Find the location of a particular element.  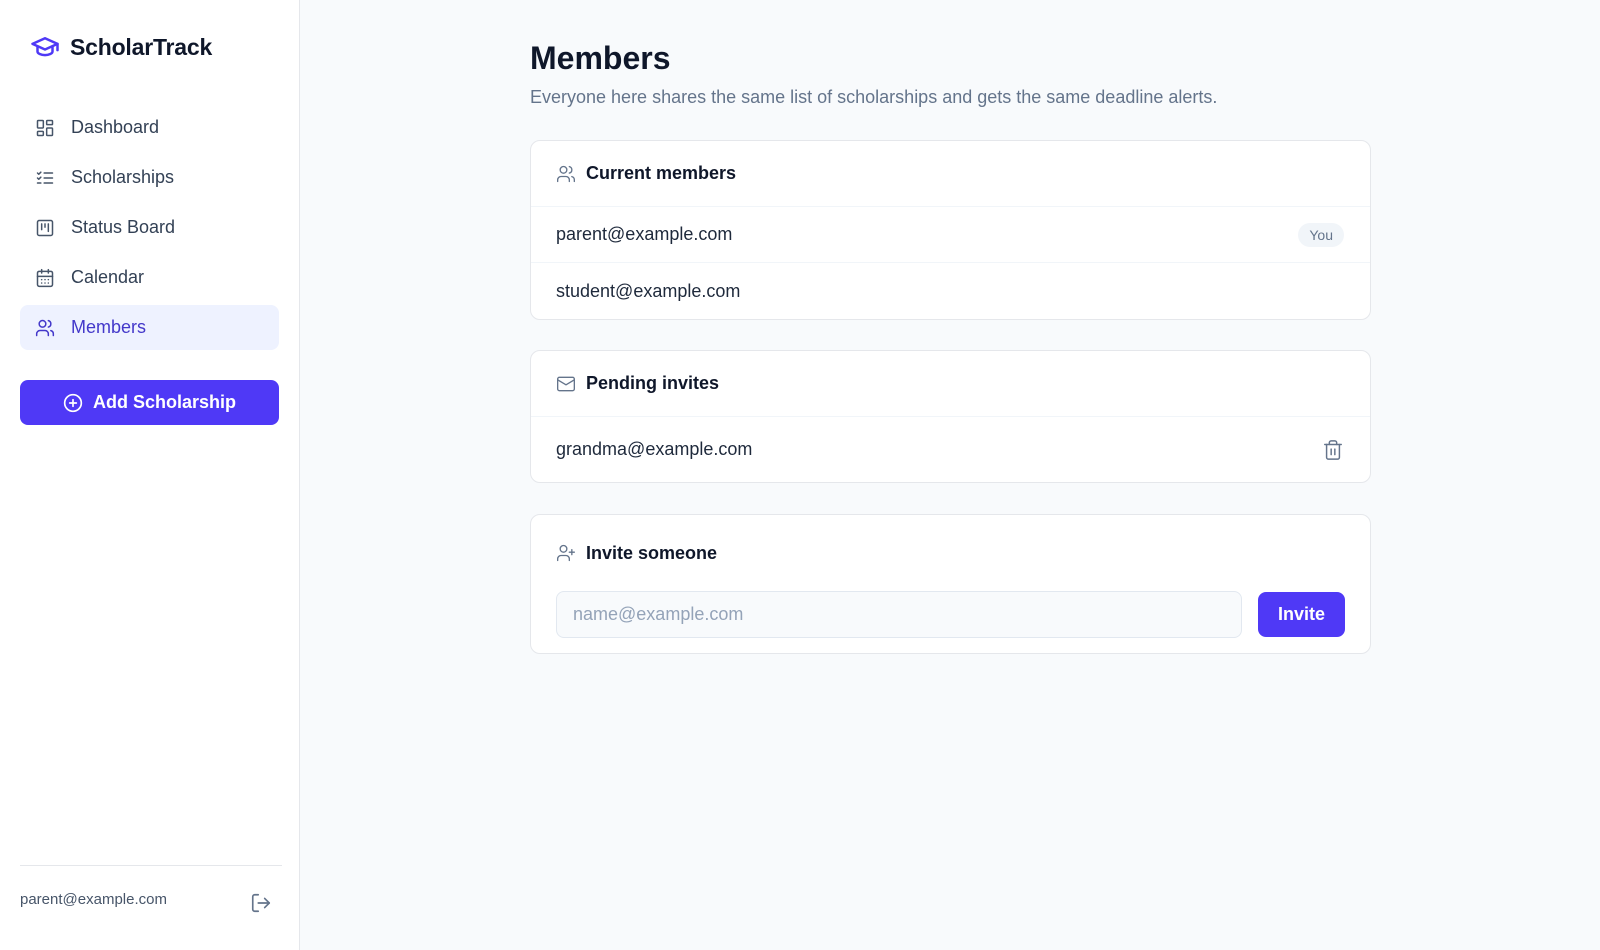

add-scholarship-button: Add Scholarship is located at coordinates (149, 402).